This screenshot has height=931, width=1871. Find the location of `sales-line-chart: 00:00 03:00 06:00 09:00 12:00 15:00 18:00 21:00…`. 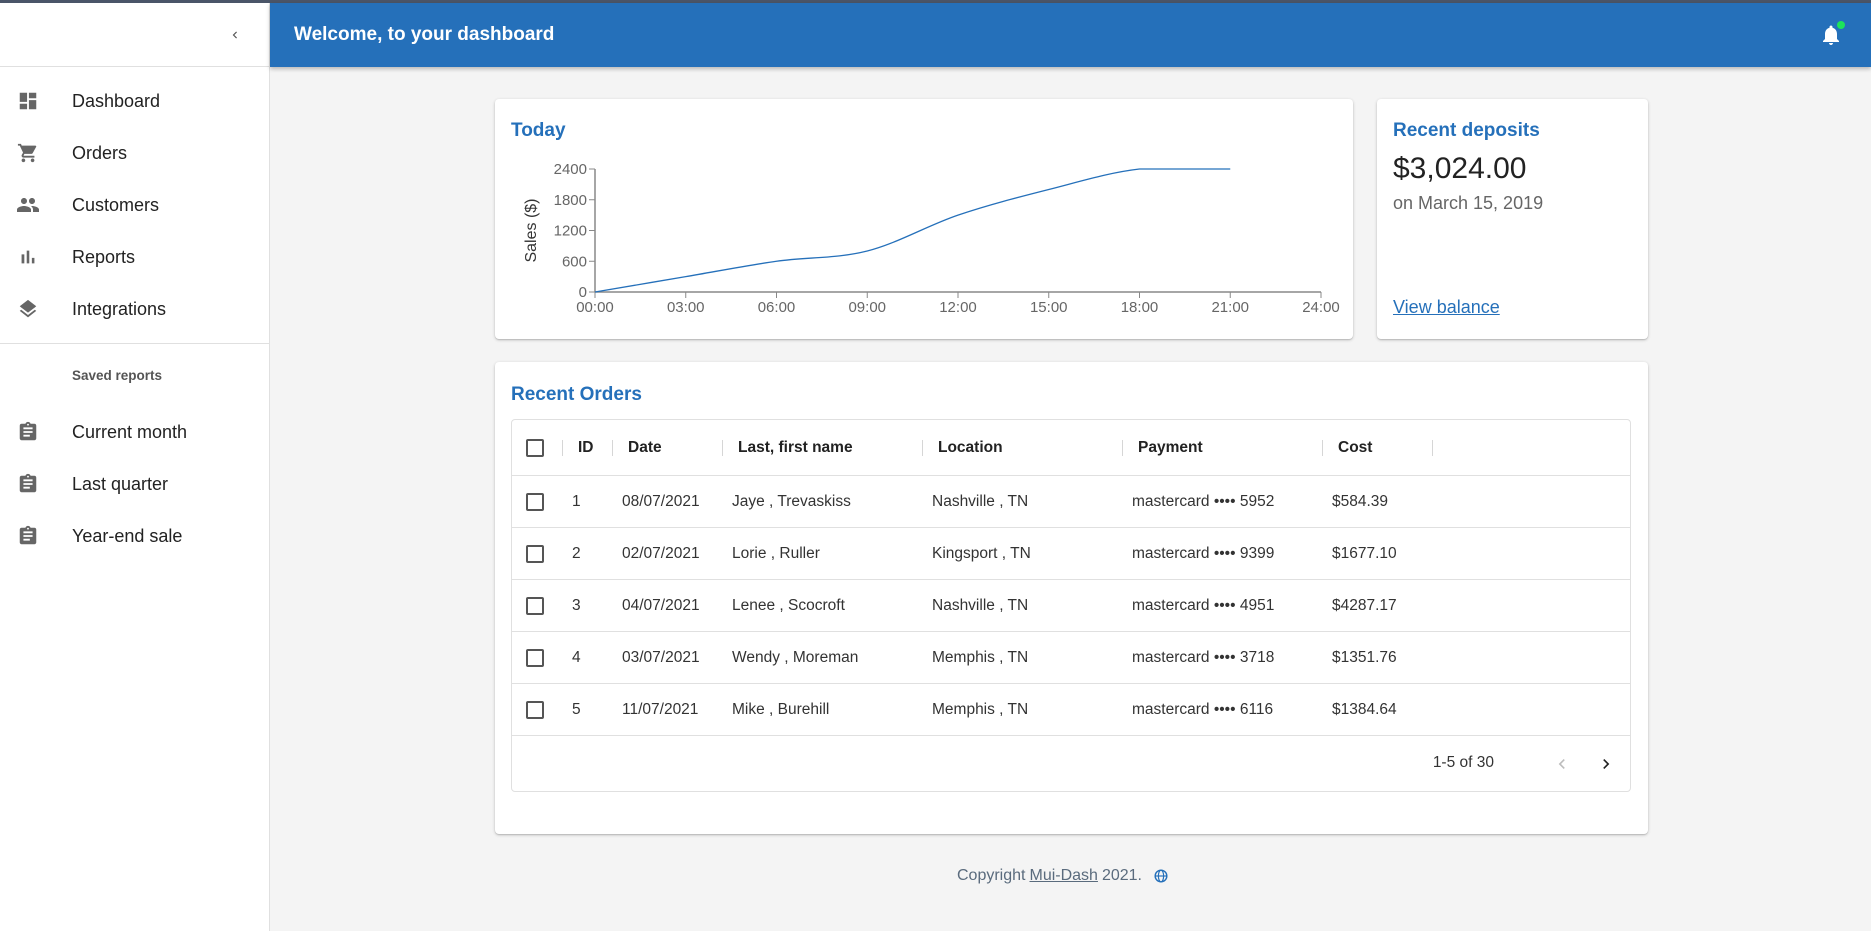

sales-line-chart: 00:00 03:00 06:00 09:00 12:00 15:00 18:00 21:00… is located at coordinates (931, 238).